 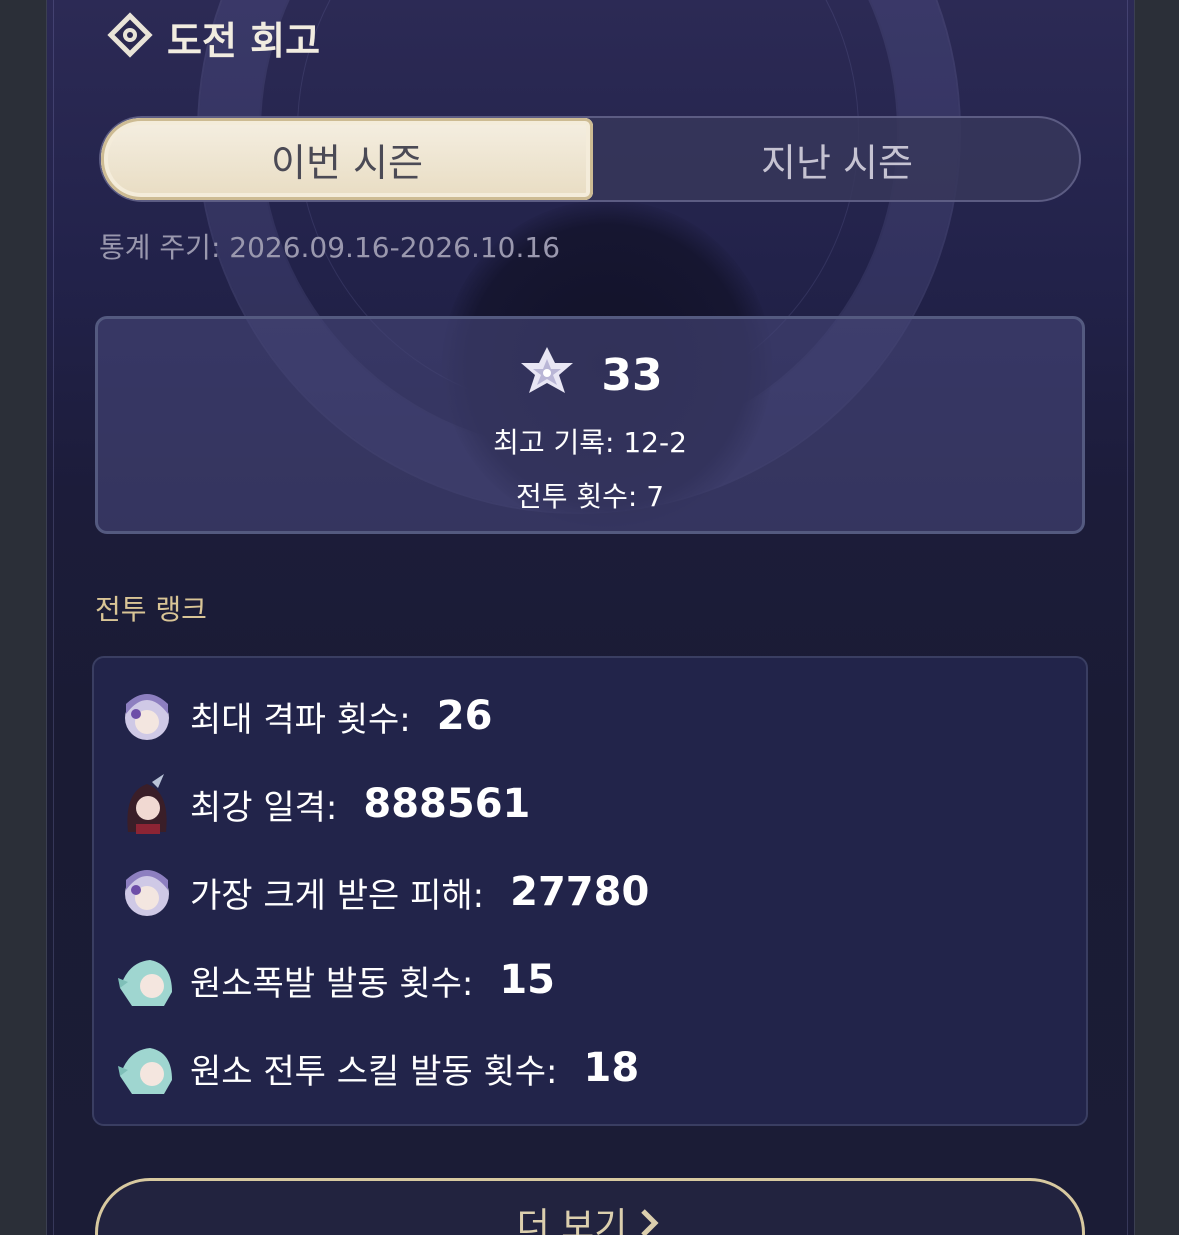 I want to click on panel-edge-right, so click(x=1127, y=617).